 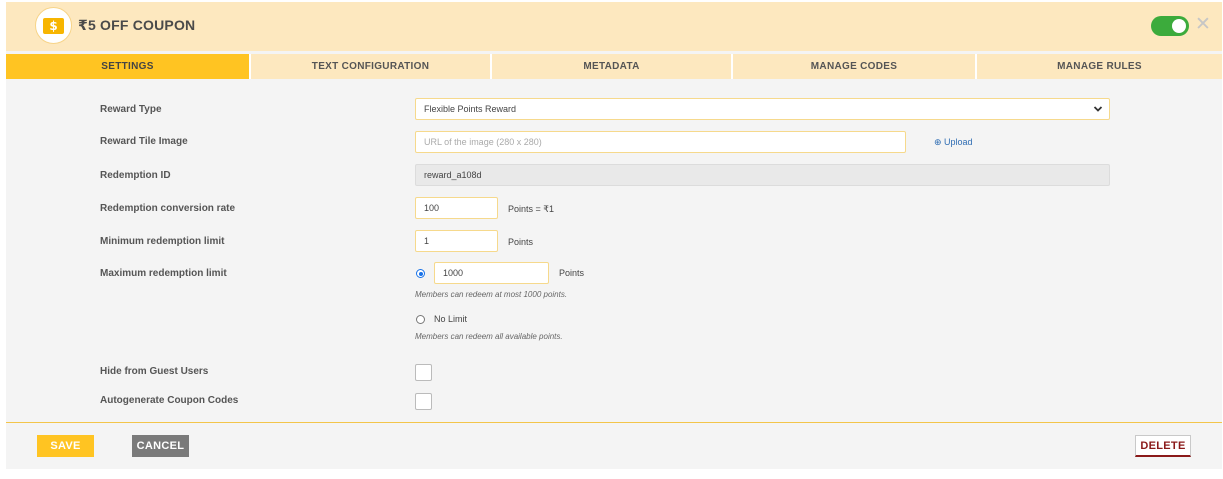 I want to click on tab-settings: SETTINGS, so click(x=128, y=66).